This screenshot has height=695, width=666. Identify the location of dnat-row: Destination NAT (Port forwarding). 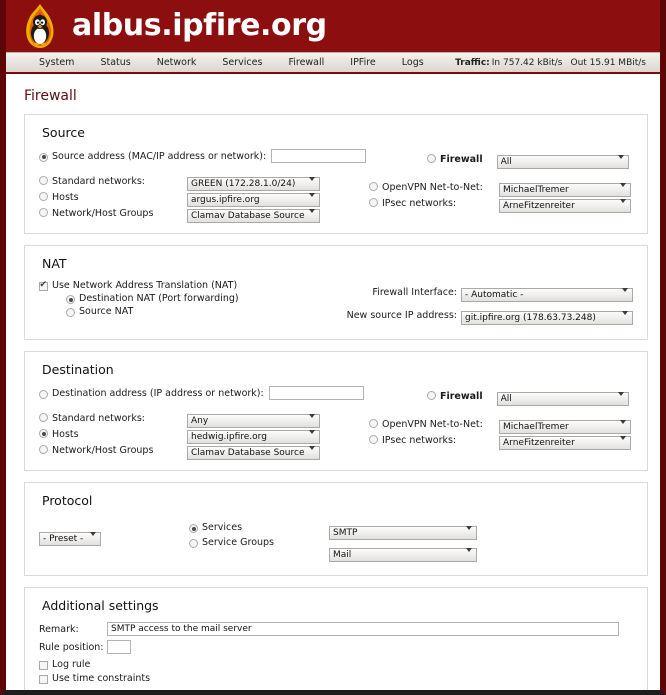
(206, 298).